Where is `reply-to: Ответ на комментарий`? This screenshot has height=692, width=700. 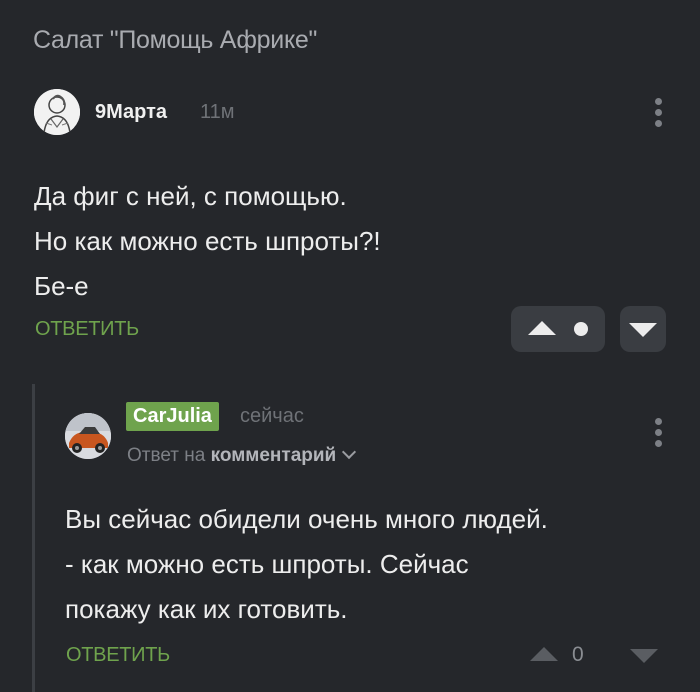 reply-to: Ответ на комментарий is located at coordinates (242, 455).